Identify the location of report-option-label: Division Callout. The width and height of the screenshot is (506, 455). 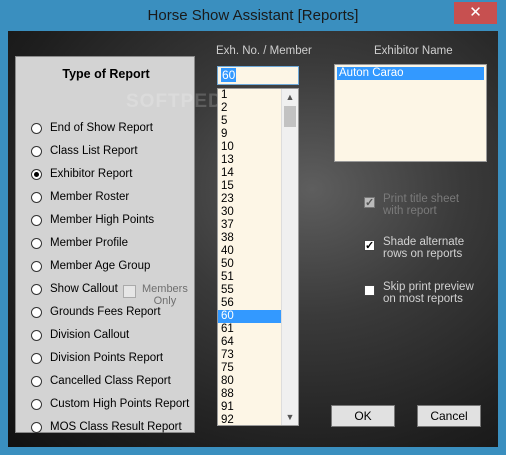
(90, 335).